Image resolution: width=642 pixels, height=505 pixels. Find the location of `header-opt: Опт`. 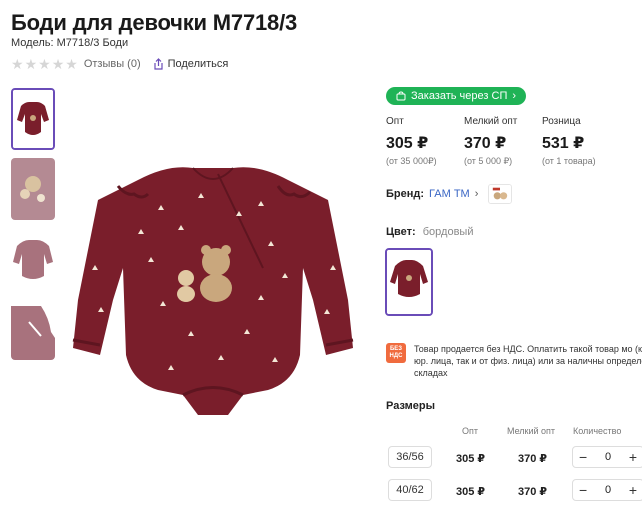

header-opt: Опт is located at coordinates (470, 431).